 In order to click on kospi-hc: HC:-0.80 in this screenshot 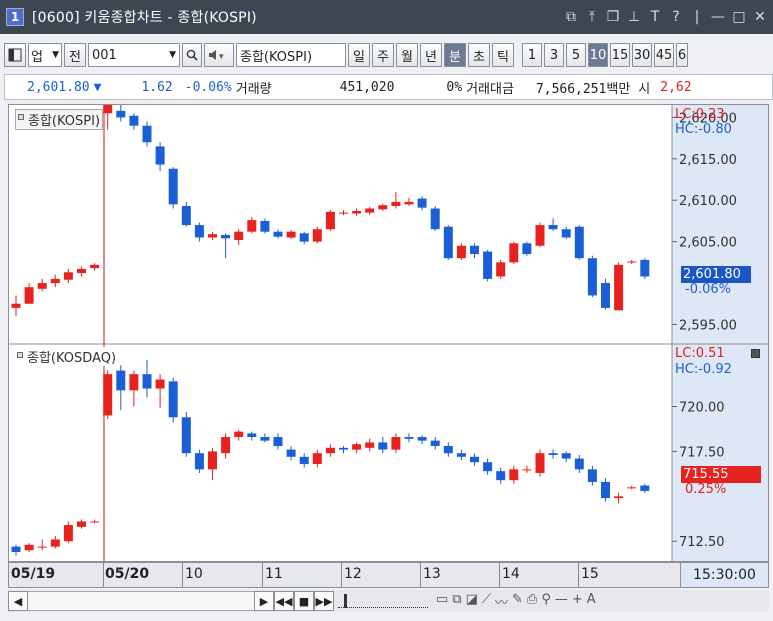, I will do `click(703, 129)`.